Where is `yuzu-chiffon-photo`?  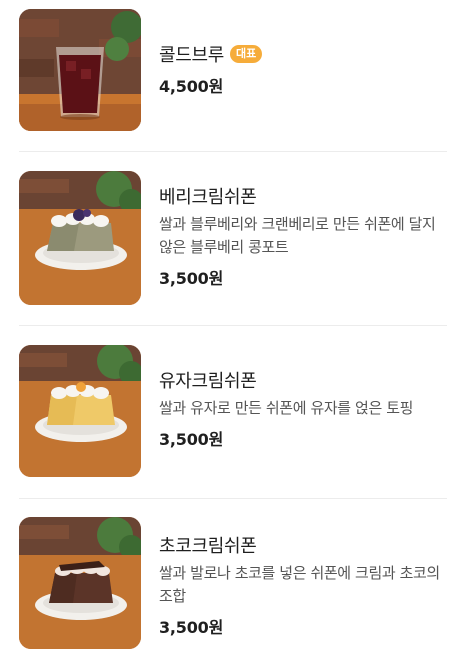
yuzu-chiffon-photo is located at coordinates (80, 411).